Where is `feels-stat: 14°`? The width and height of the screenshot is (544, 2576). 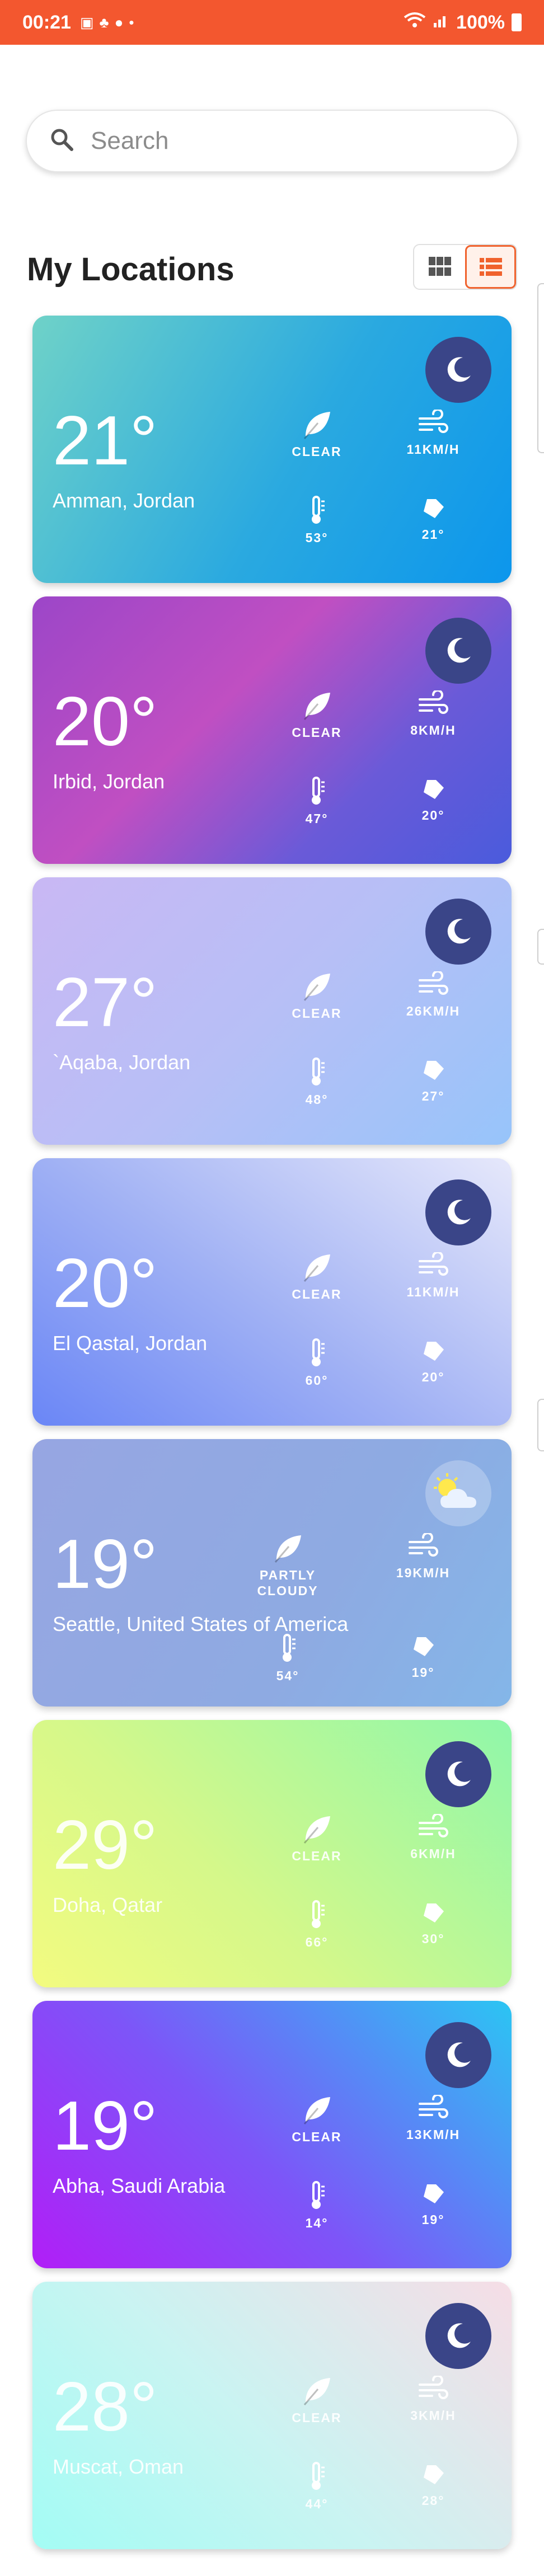 feels-stat: 14° is located at coordinates (317, 2205).